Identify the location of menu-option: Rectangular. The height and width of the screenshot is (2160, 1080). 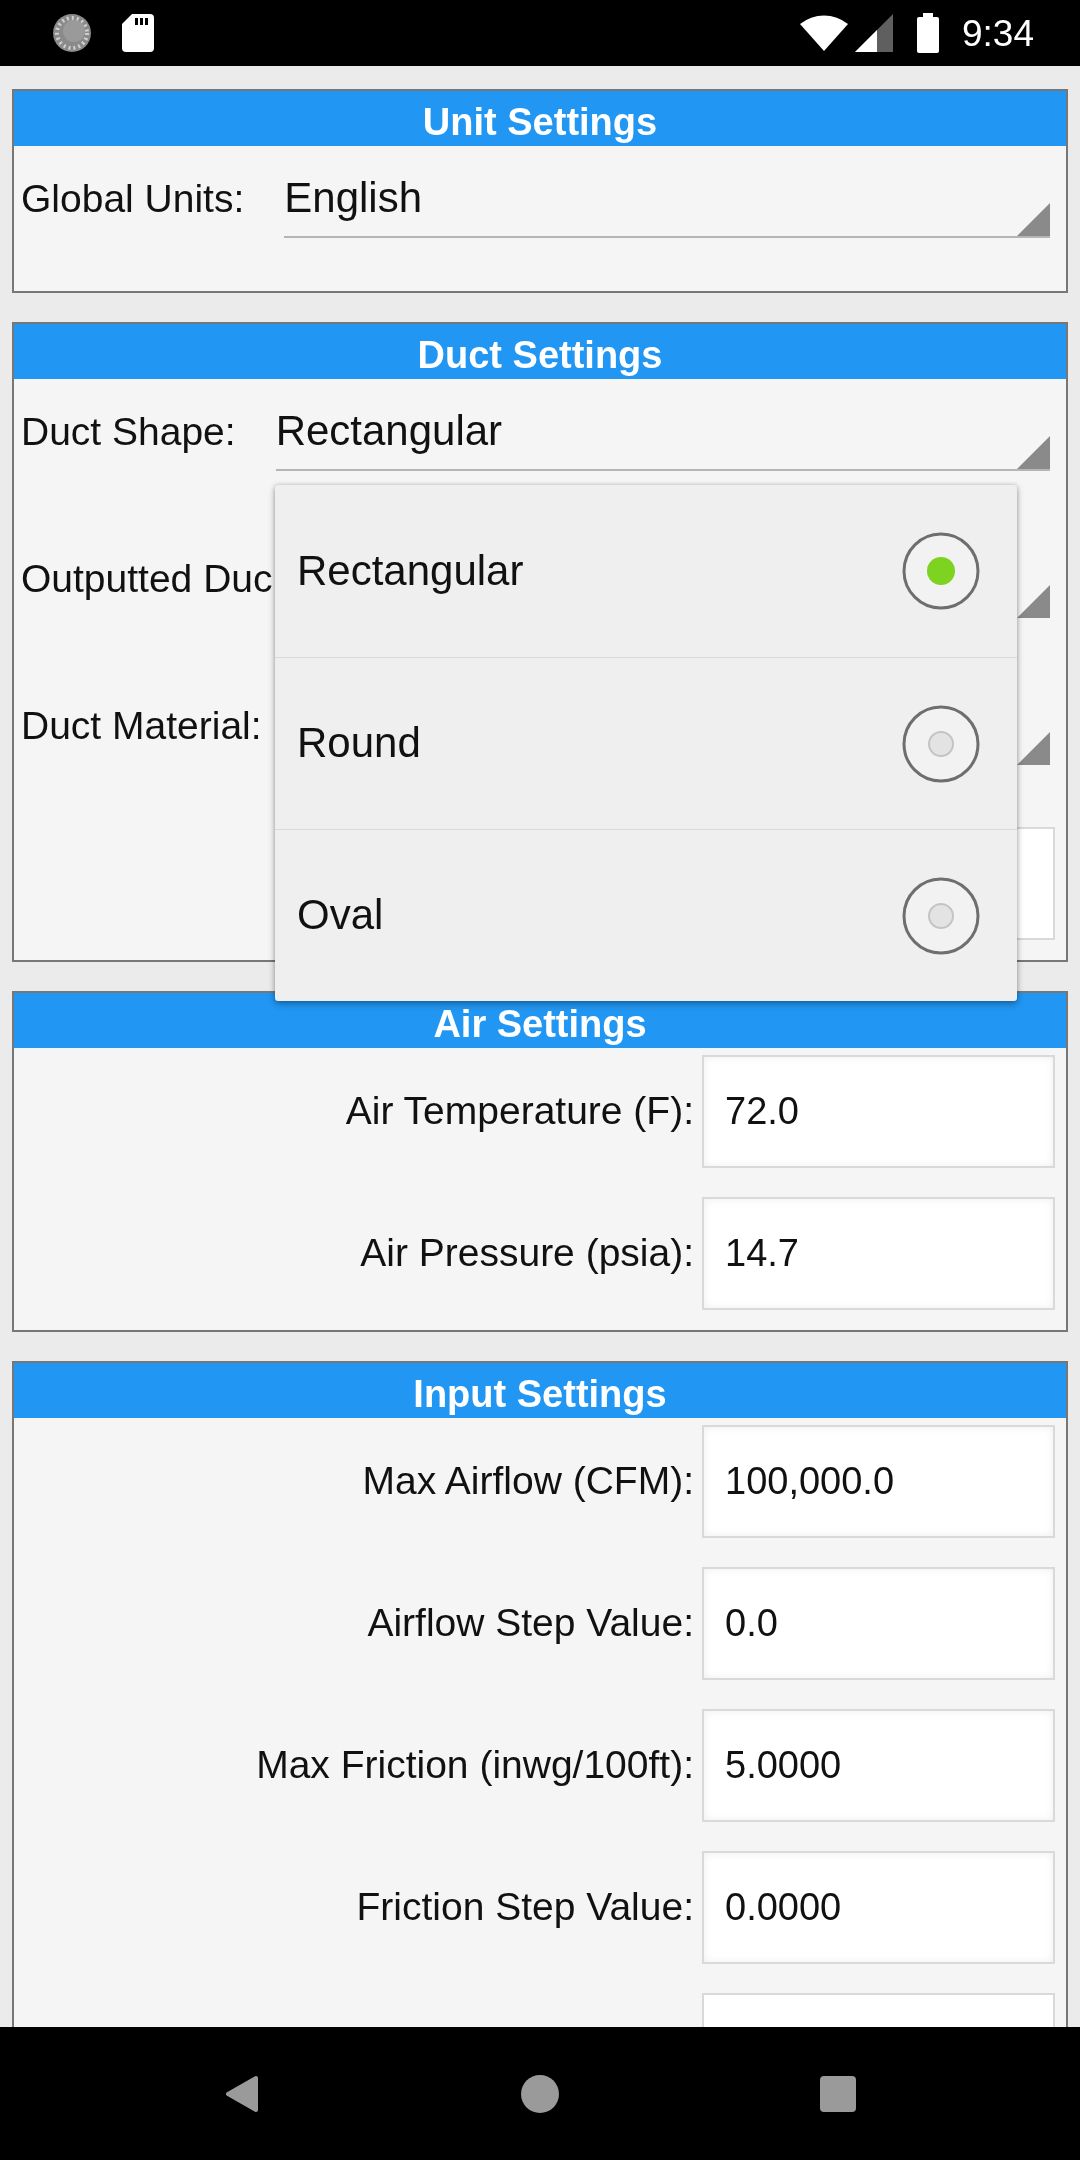
(646, 571).